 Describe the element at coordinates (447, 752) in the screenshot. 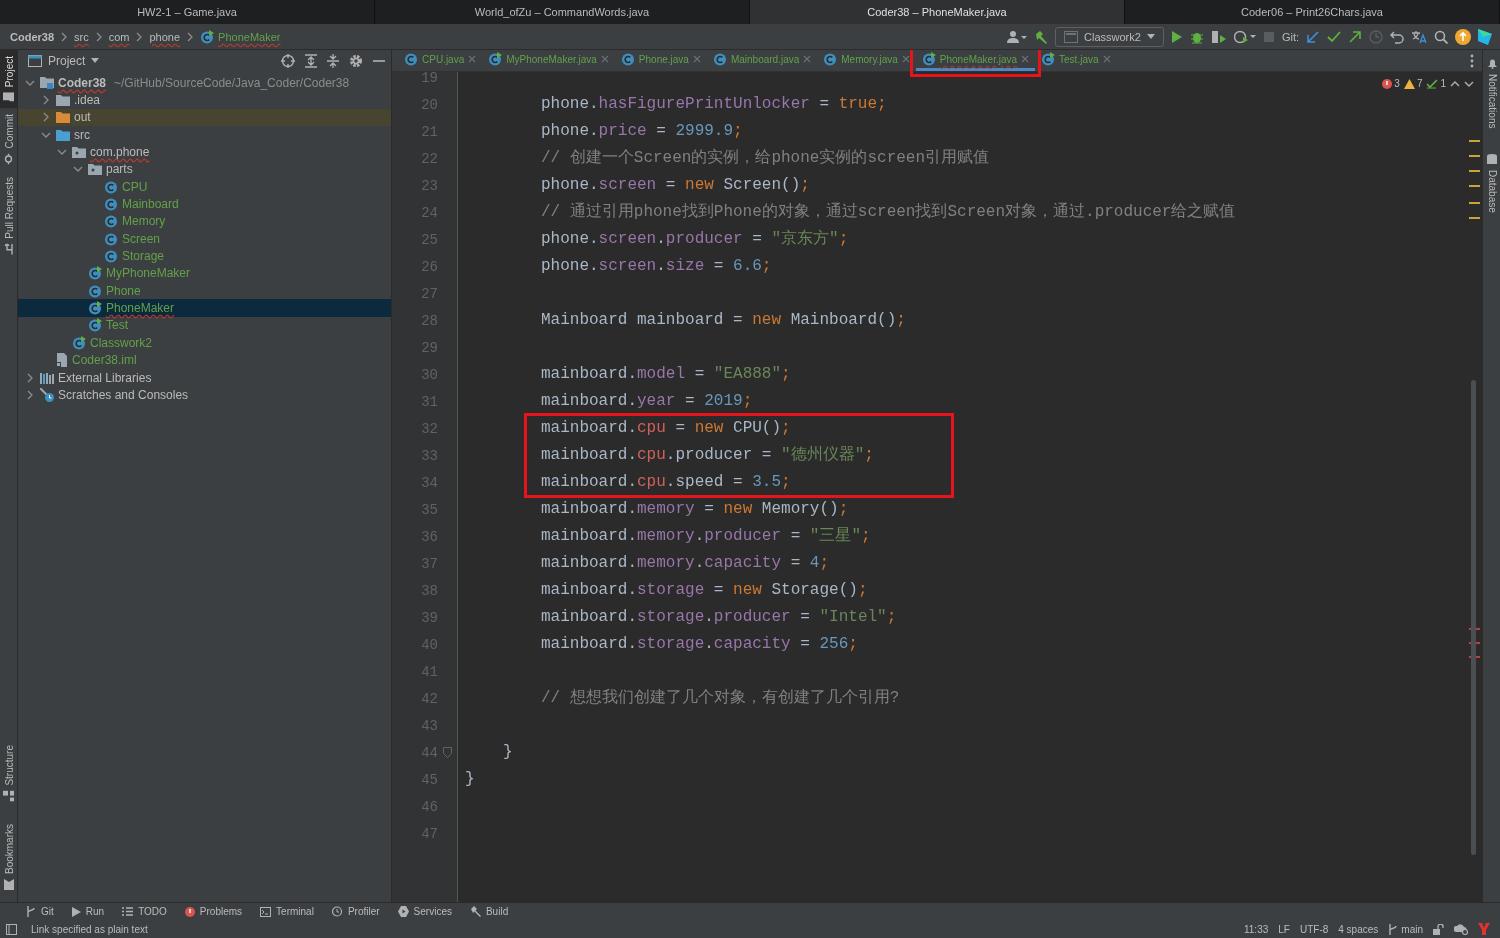

I see `fold-icon` at that location.